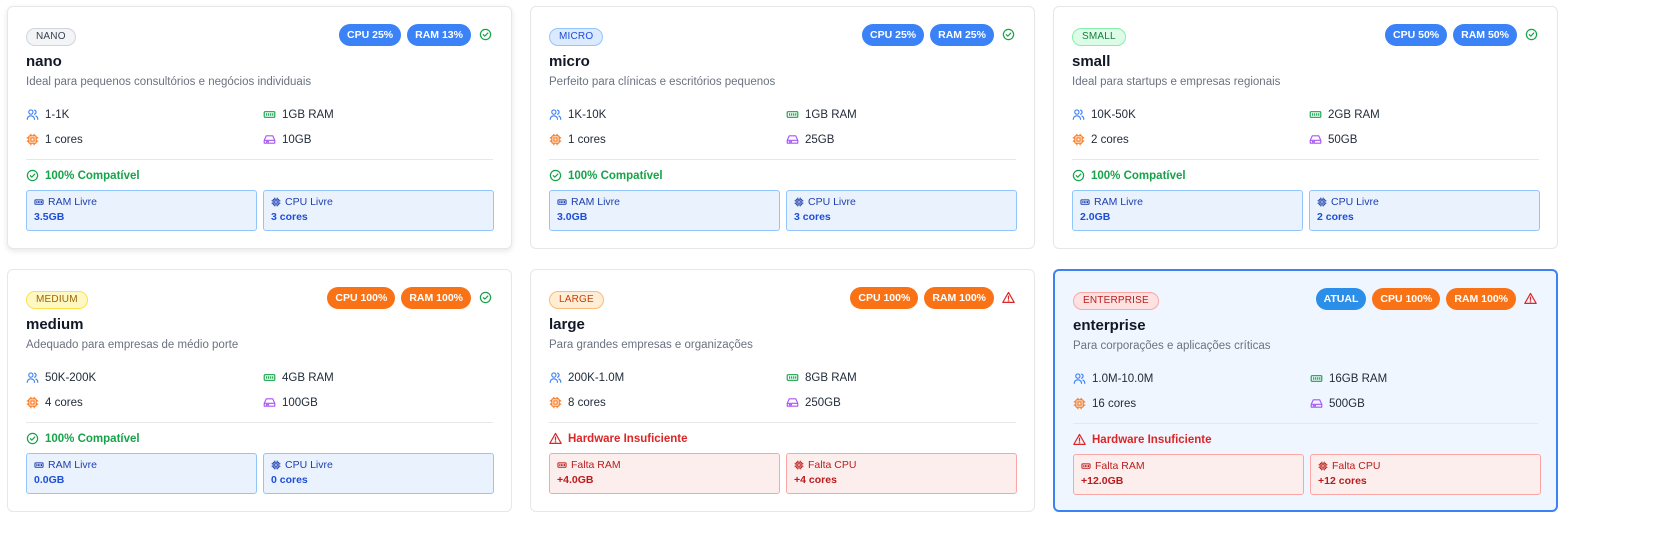  Describe the element at coordinates (815, 480) in the screenshot. I see `cpu-resource-value: +4 cores` at that location.